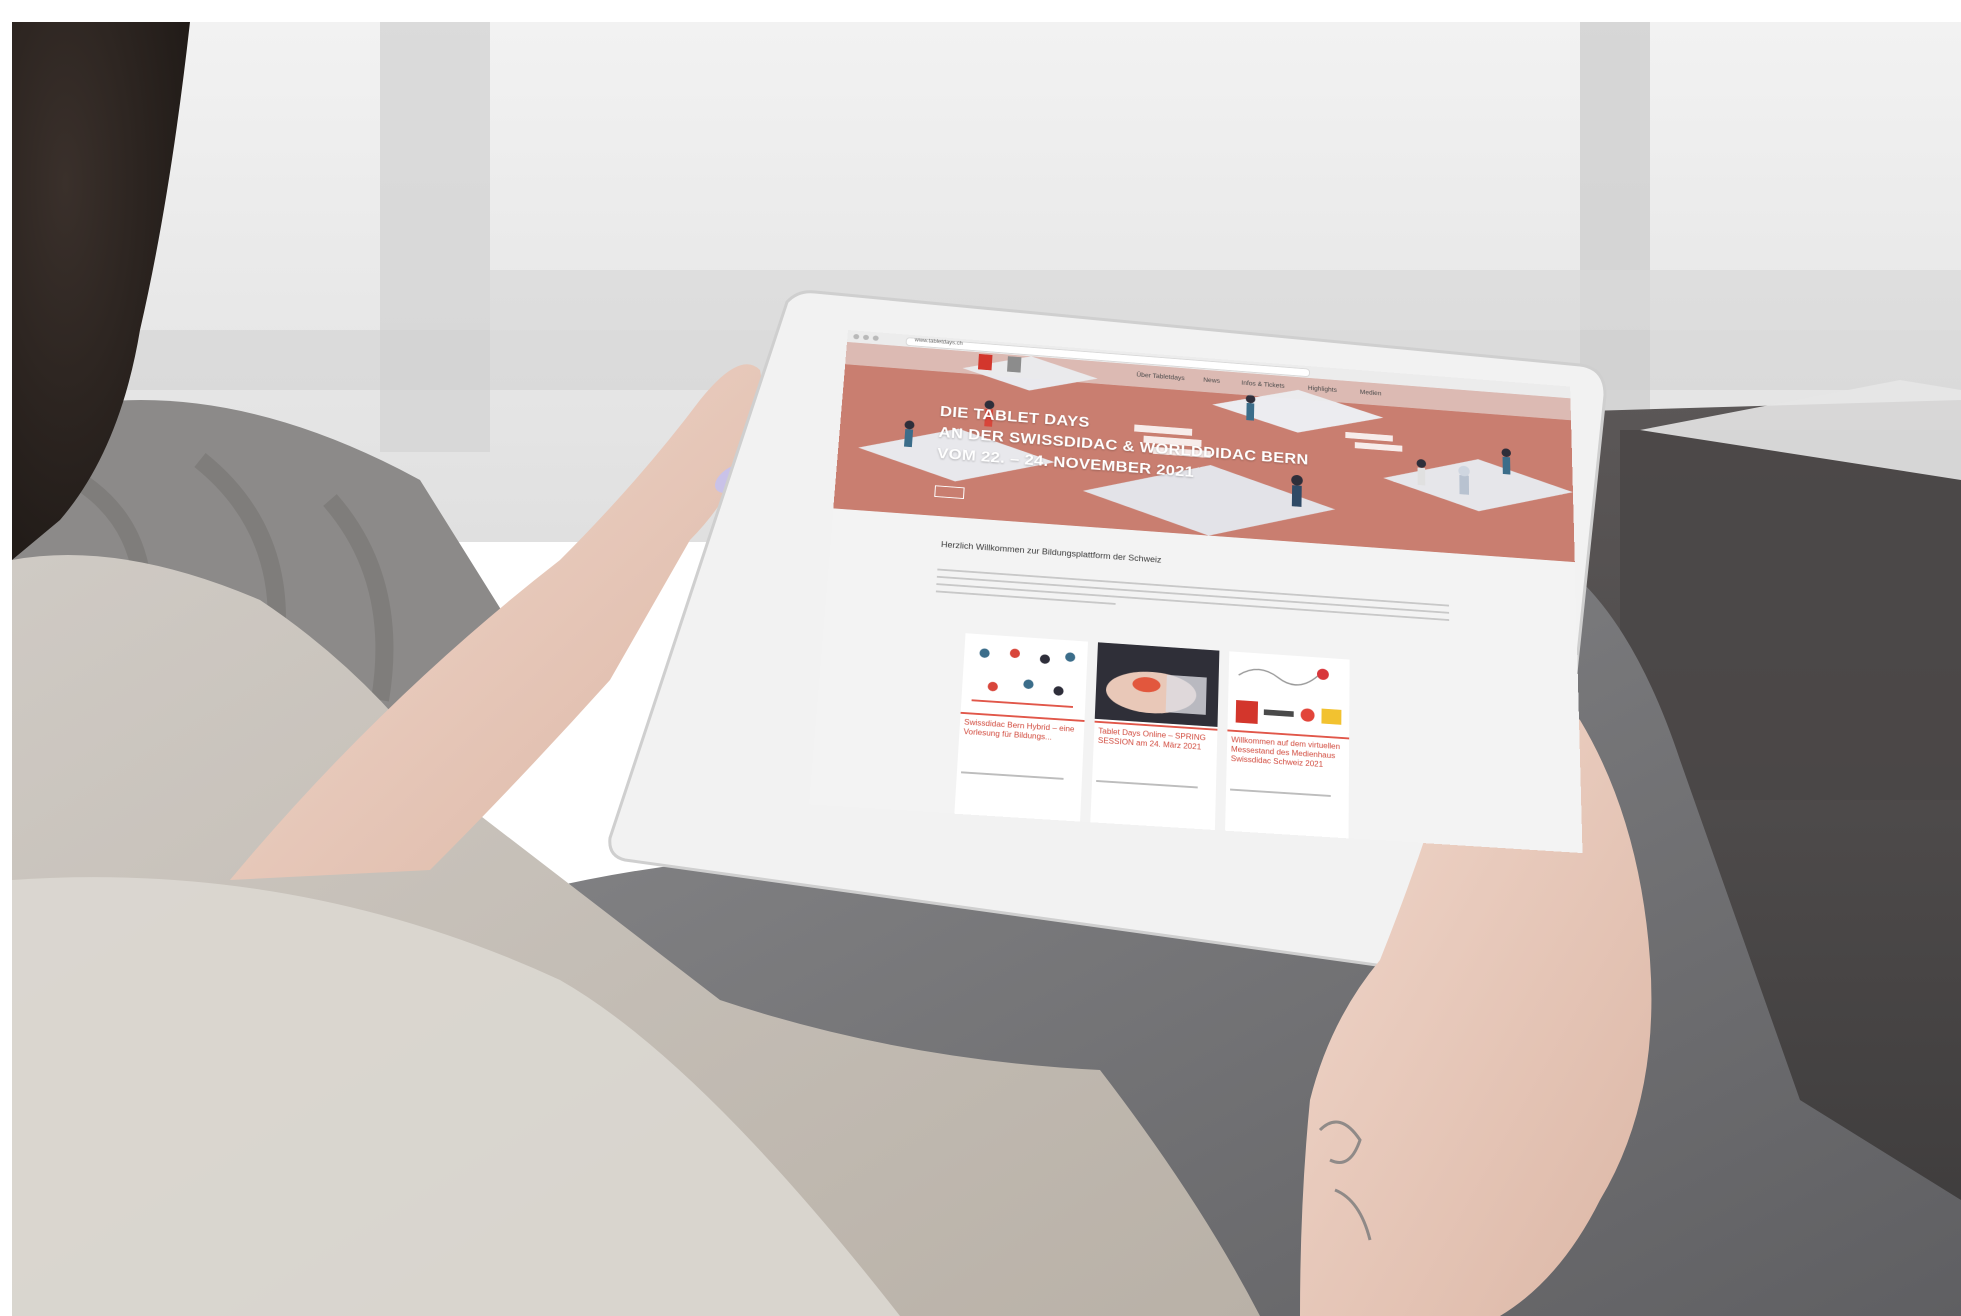  I want to click on site-logo, so click(985, 362).